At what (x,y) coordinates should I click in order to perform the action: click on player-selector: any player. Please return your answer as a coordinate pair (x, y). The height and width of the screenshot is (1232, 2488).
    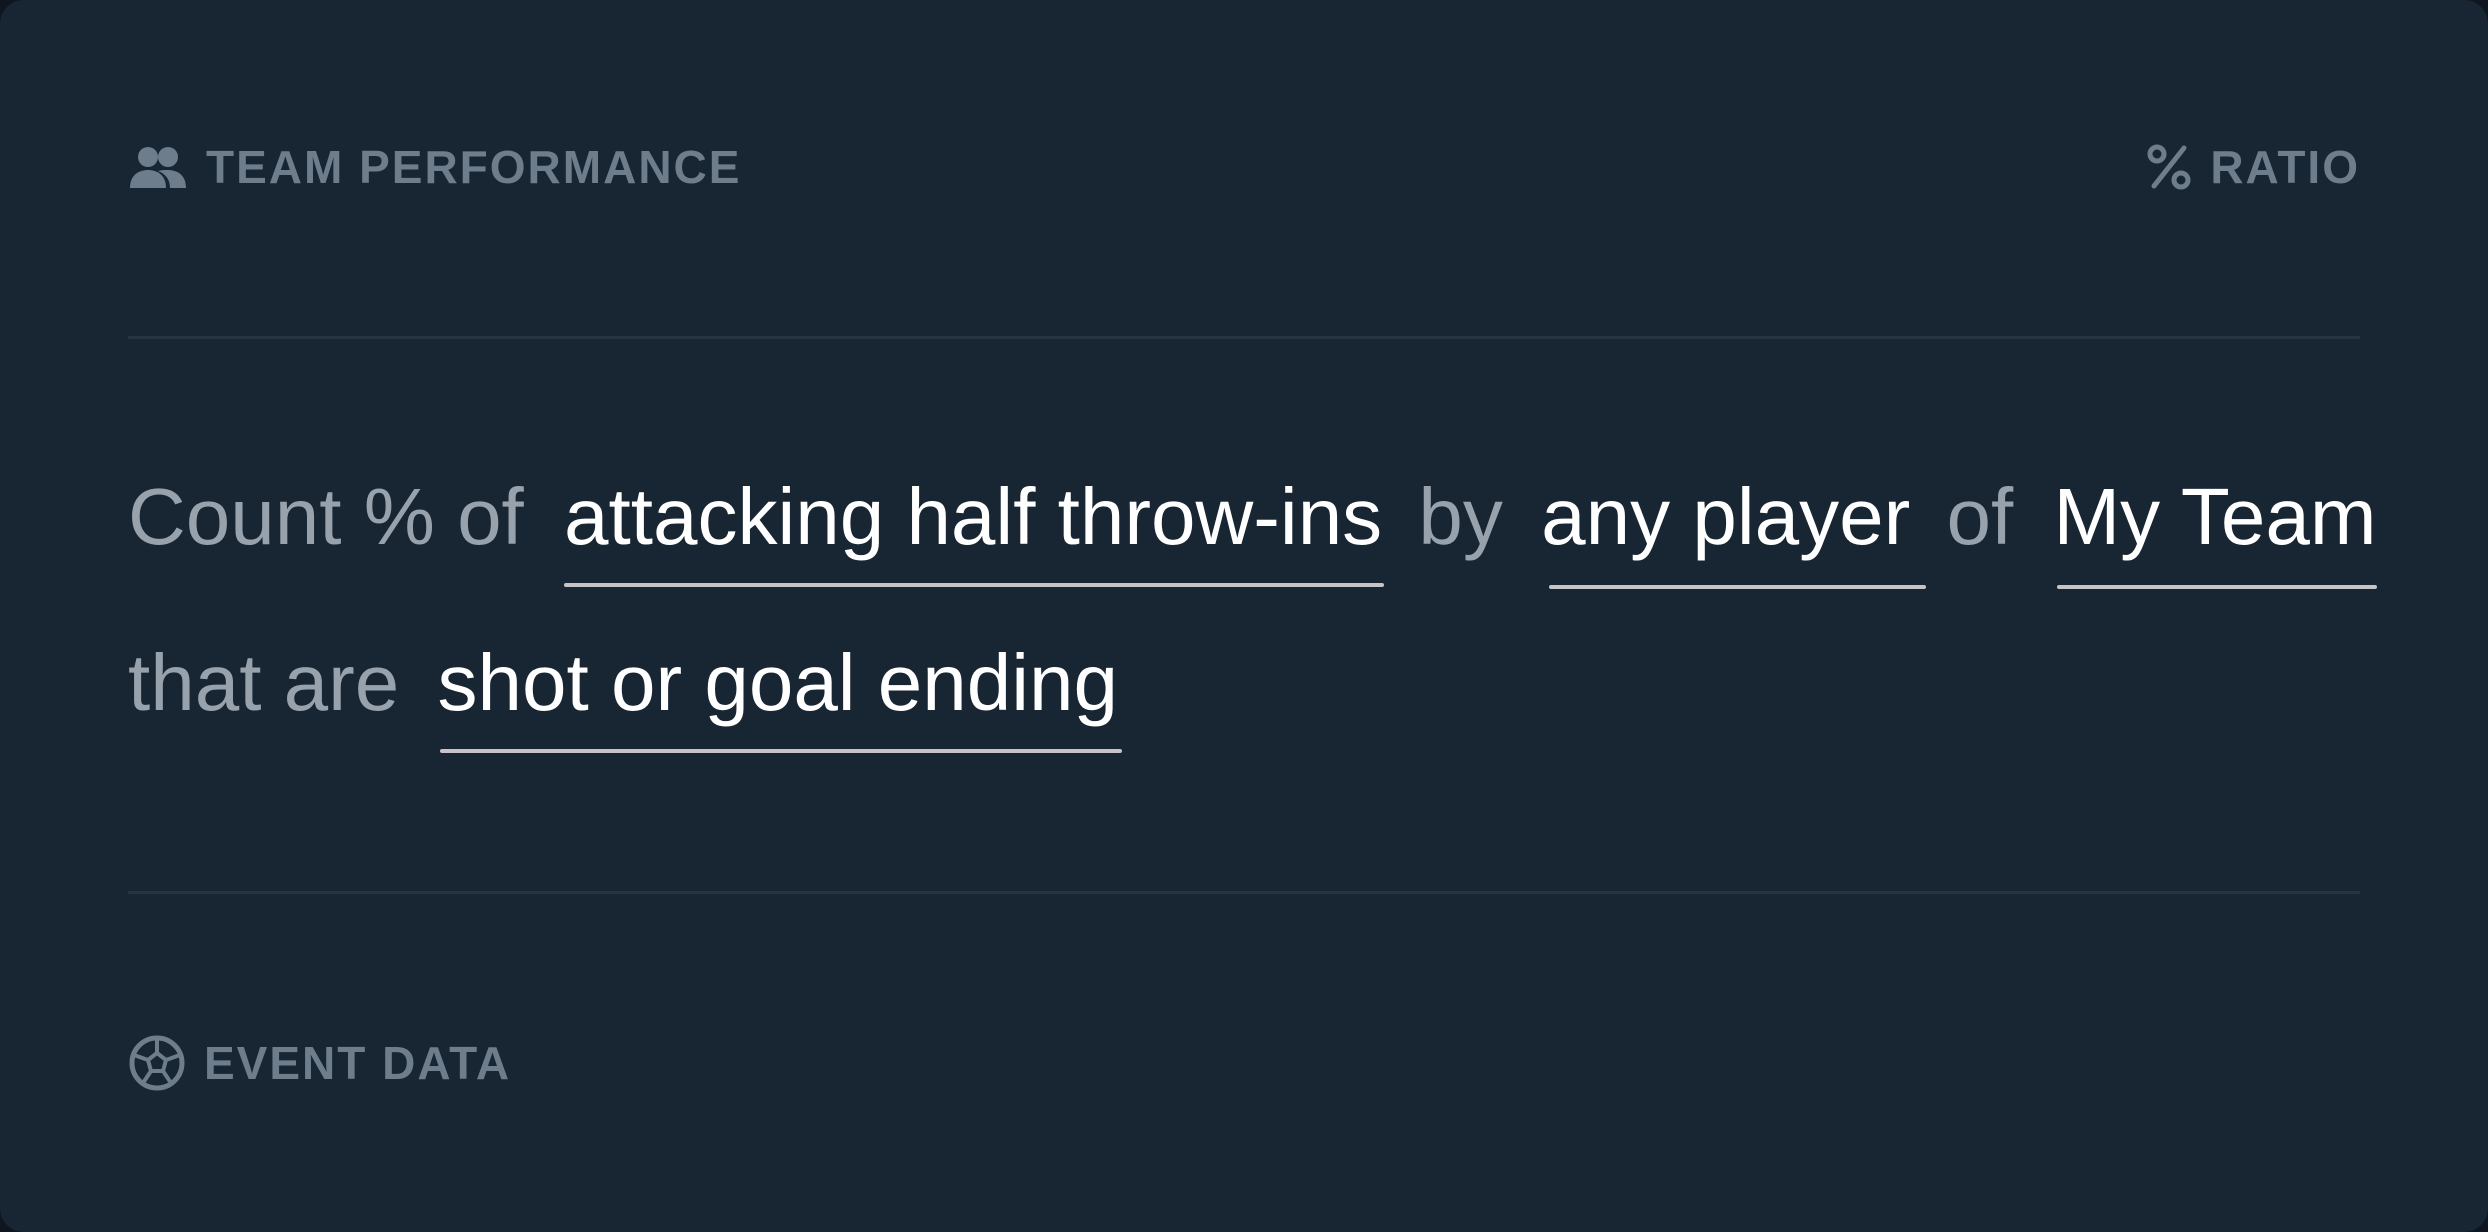
    Looking at the image, I should click on (1734, 533).